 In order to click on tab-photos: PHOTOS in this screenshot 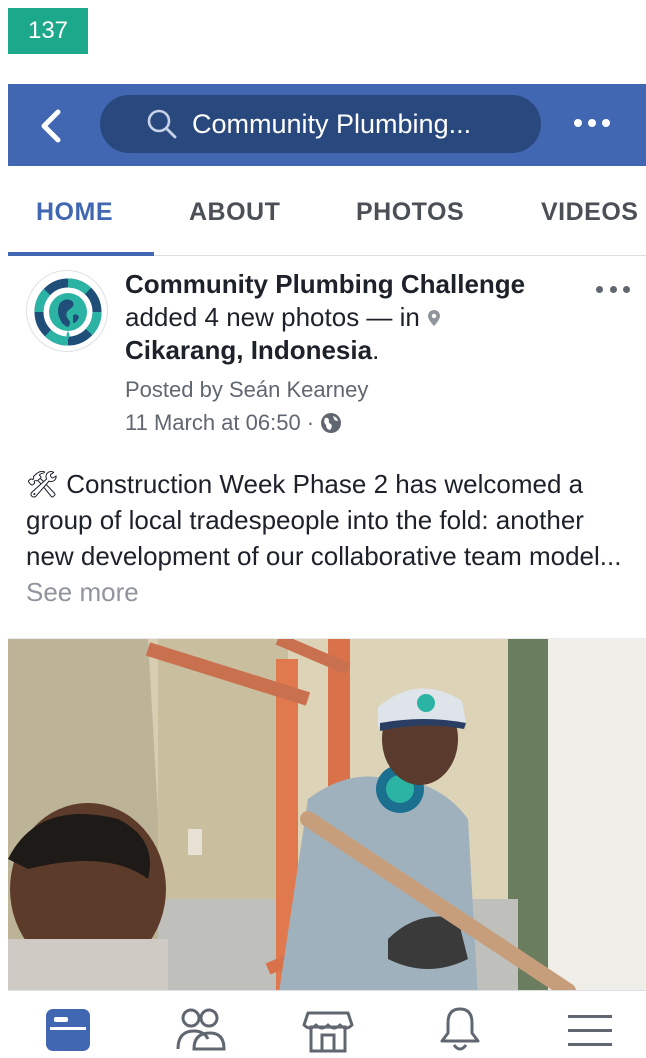, I will do `click(410, 212)`.